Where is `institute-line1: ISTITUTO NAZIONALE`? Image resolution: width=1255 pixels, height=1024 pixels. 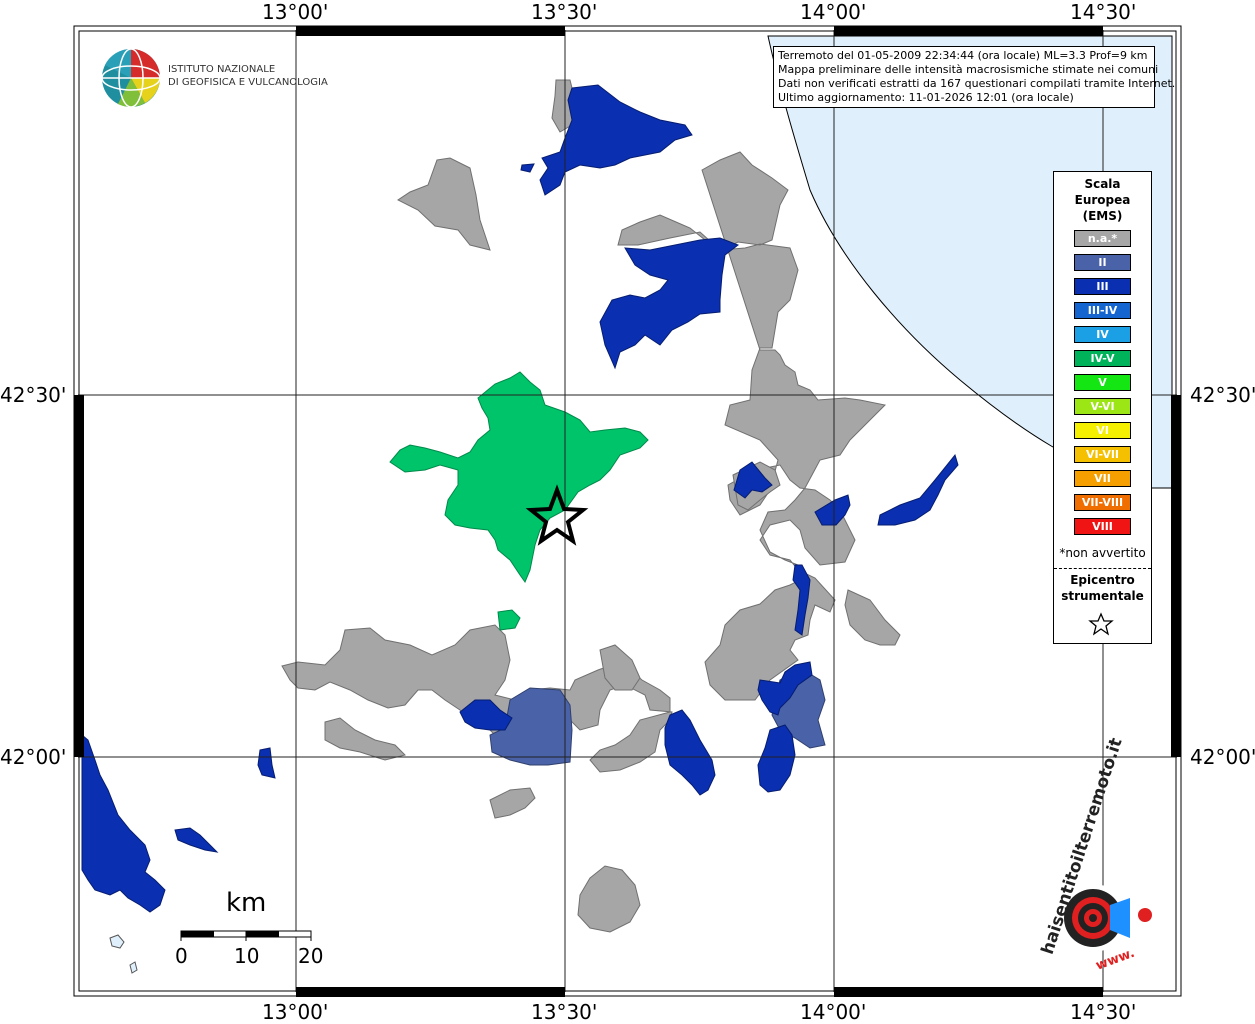
institute-line1: ISTITUTO NAZIONALE is located at coordinates (222, 69).